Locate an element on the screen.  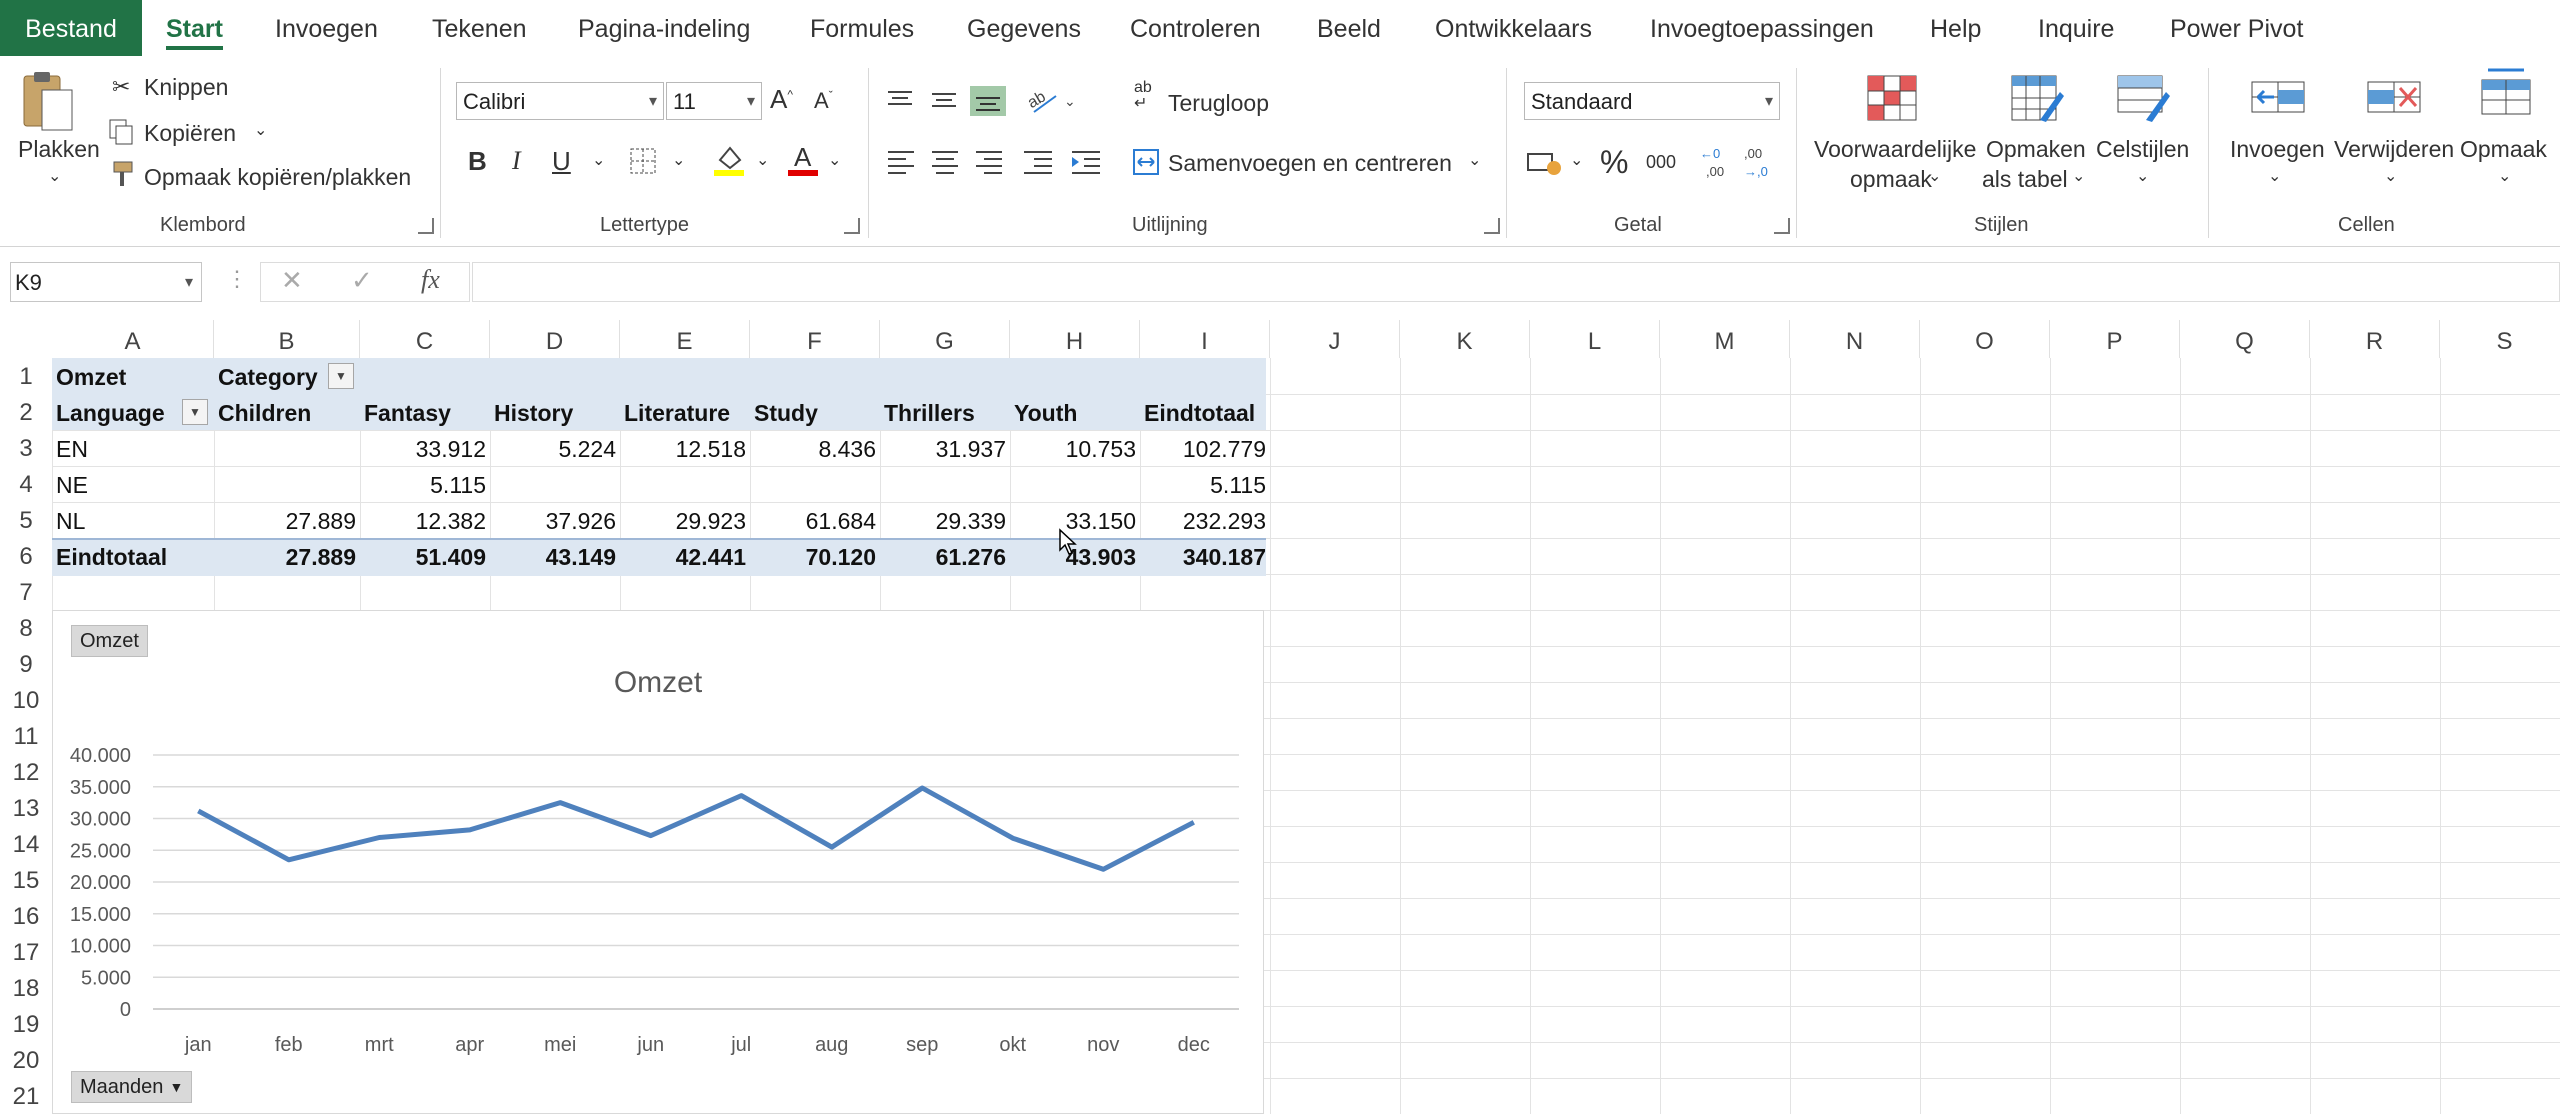
insert-function-icon: fx is located at coordinates (430, 280).